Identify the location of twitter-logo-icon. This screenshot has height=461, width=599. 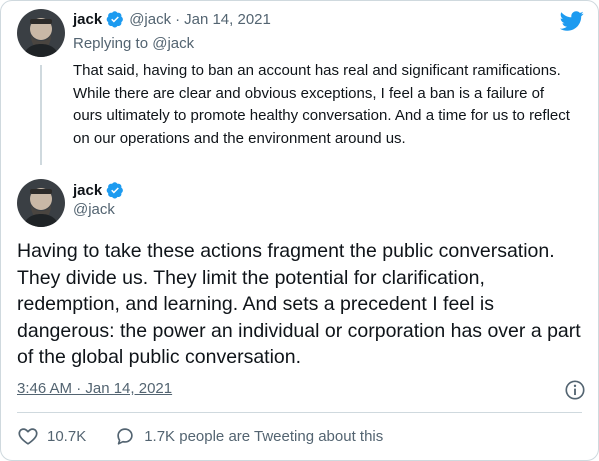
(571, 21).